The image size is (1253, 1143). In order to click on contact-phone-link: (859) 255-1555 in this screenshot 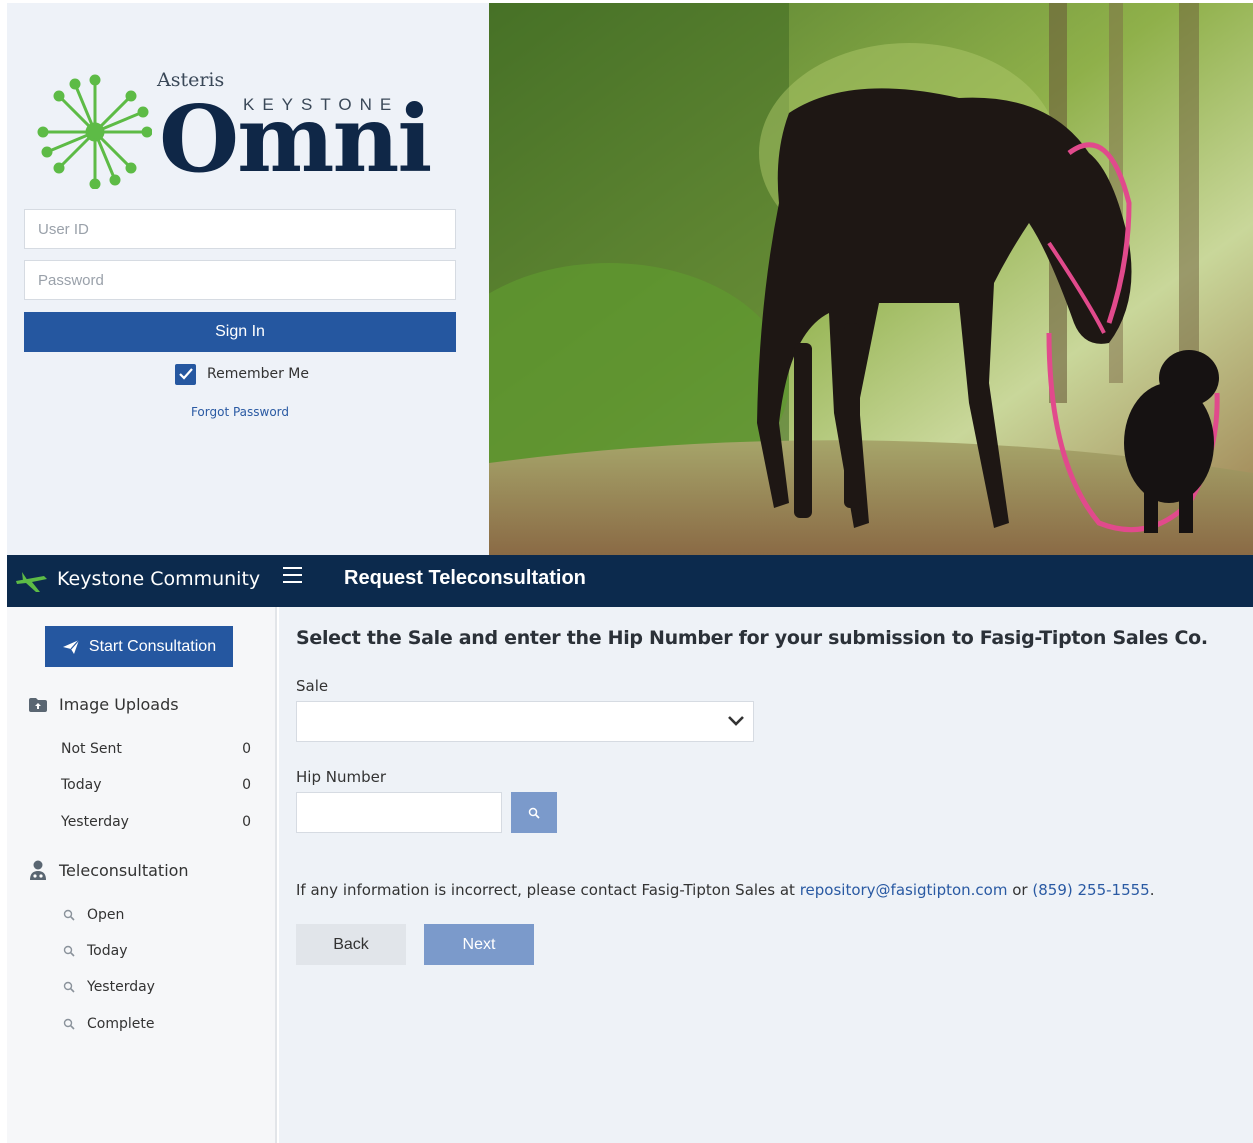, I will do `click(1090, 890)`.